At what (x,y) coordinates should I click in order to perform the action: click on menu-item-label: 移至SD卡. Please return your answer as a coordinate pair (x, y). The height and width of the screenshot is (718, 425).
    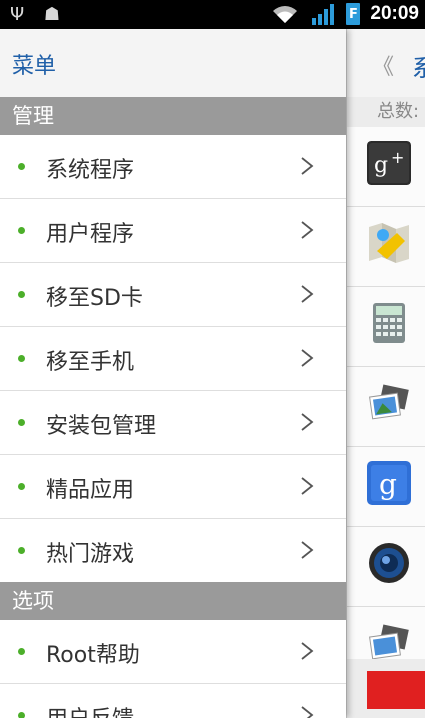
    Looking at the image, I should click on (94, 298).